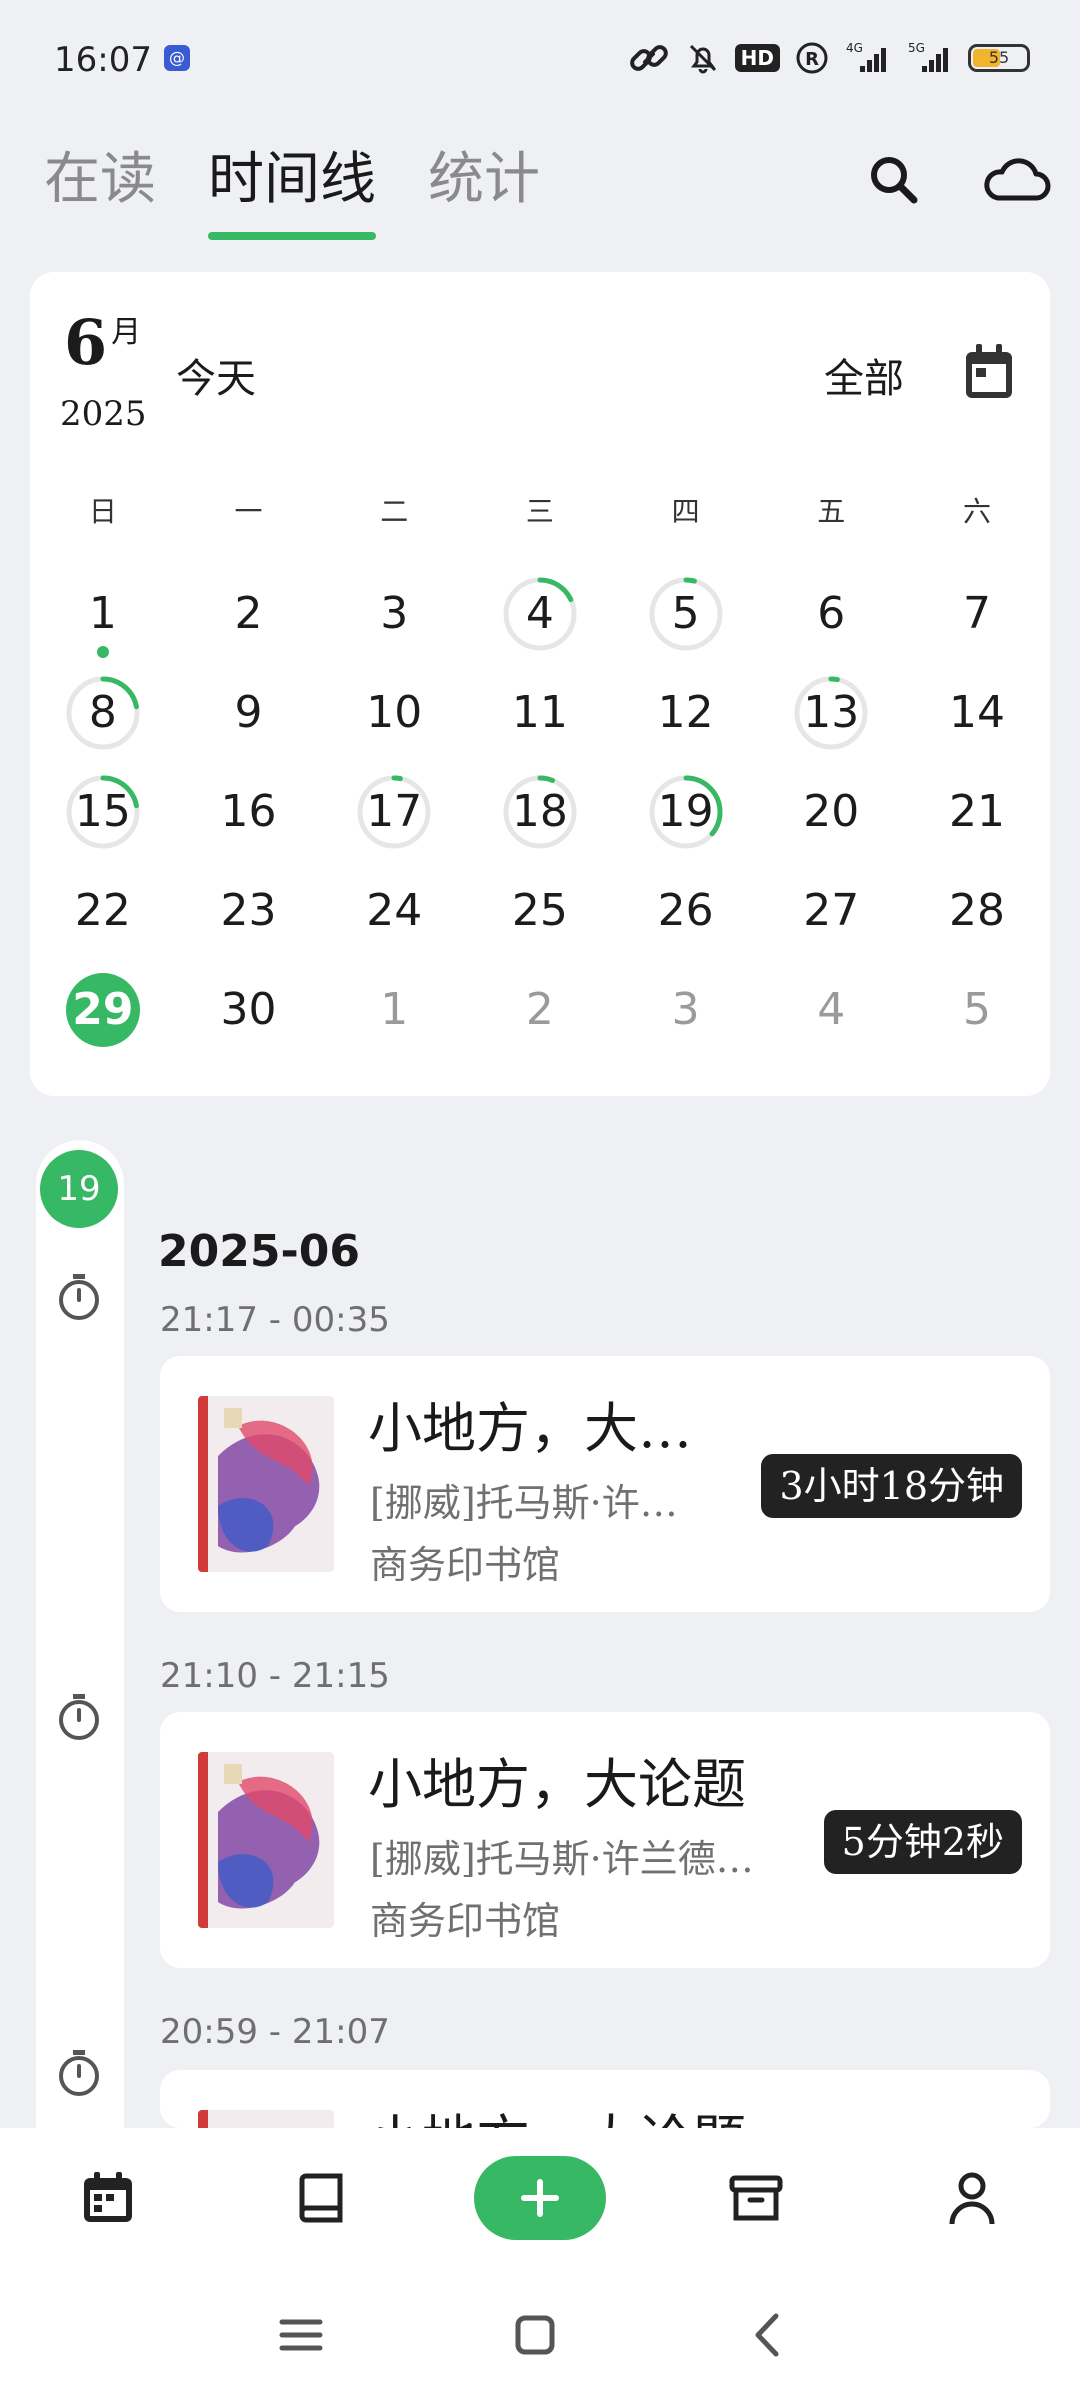 The image size is (1080, 2400). Describe the element at coordinates (977, 910) in the screenshot. I see `calendar-day: 28` at that location.